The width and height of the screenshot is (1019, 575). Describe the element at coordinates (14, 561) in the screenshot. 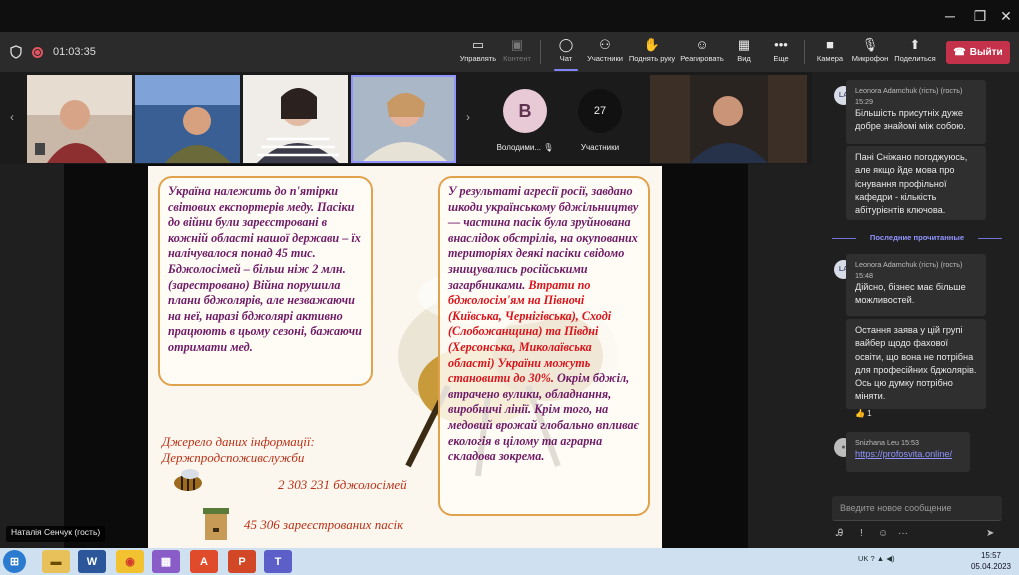

I see `start-button: ⊞` at that location.